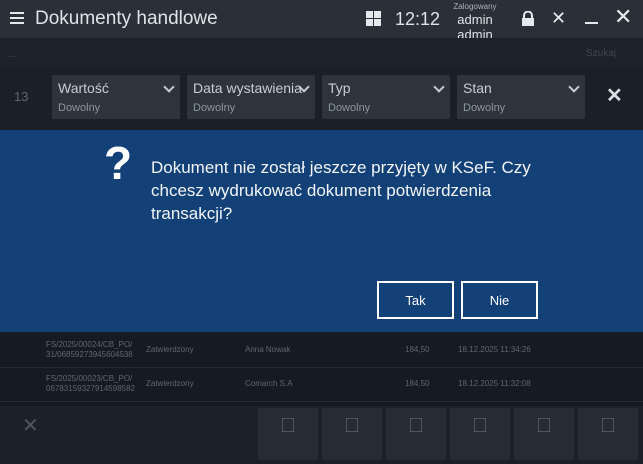 The image size is (643, 464). Describe the element at coordinates (521, 97) in the screenshot. I see `filter-stan: Stan Dowolny` at that location.